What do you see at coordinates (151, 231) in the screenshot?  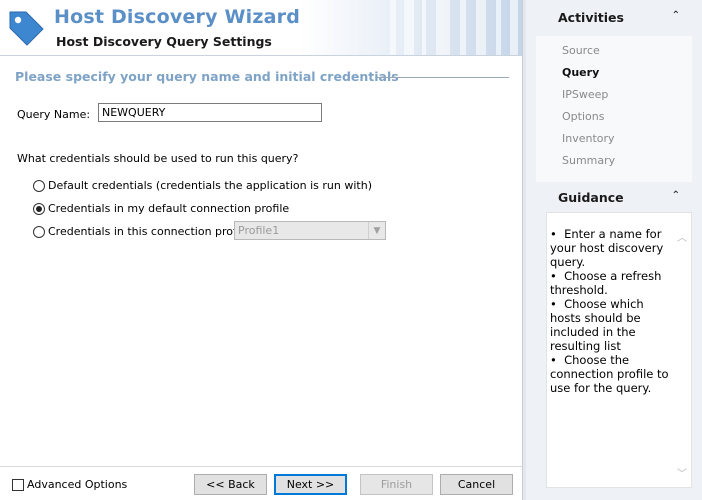 I see `radio-label: Credentials in this connection profile:` at bounding box center [151, 231].